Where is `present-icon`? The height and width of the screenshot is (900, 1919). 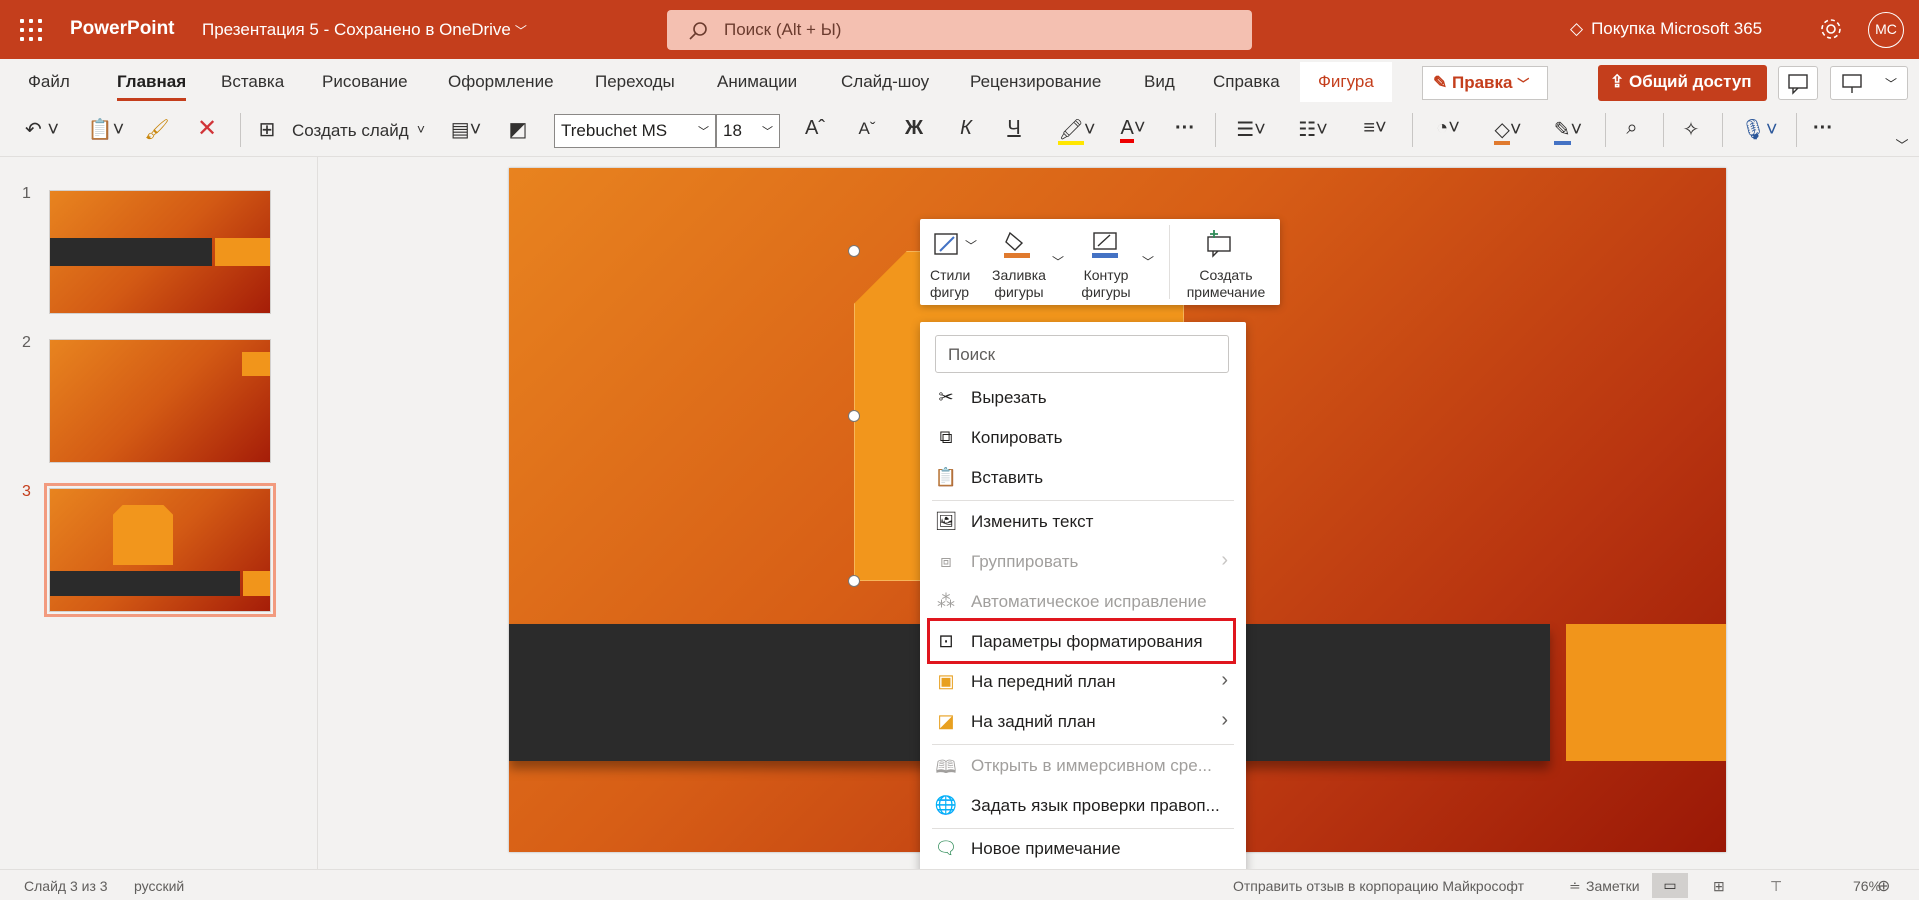
present-icon is located at coordinates (1852, 83).